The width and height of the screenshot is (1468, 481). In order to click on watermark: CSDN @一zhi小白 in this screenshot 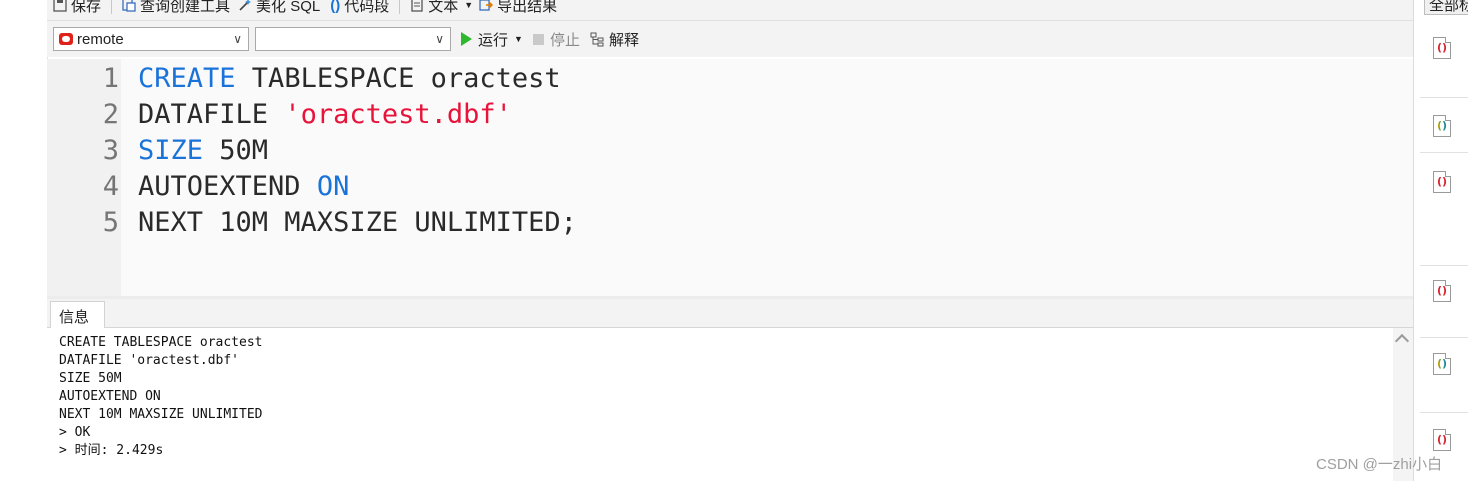, I will do `click(1379, 464)`.